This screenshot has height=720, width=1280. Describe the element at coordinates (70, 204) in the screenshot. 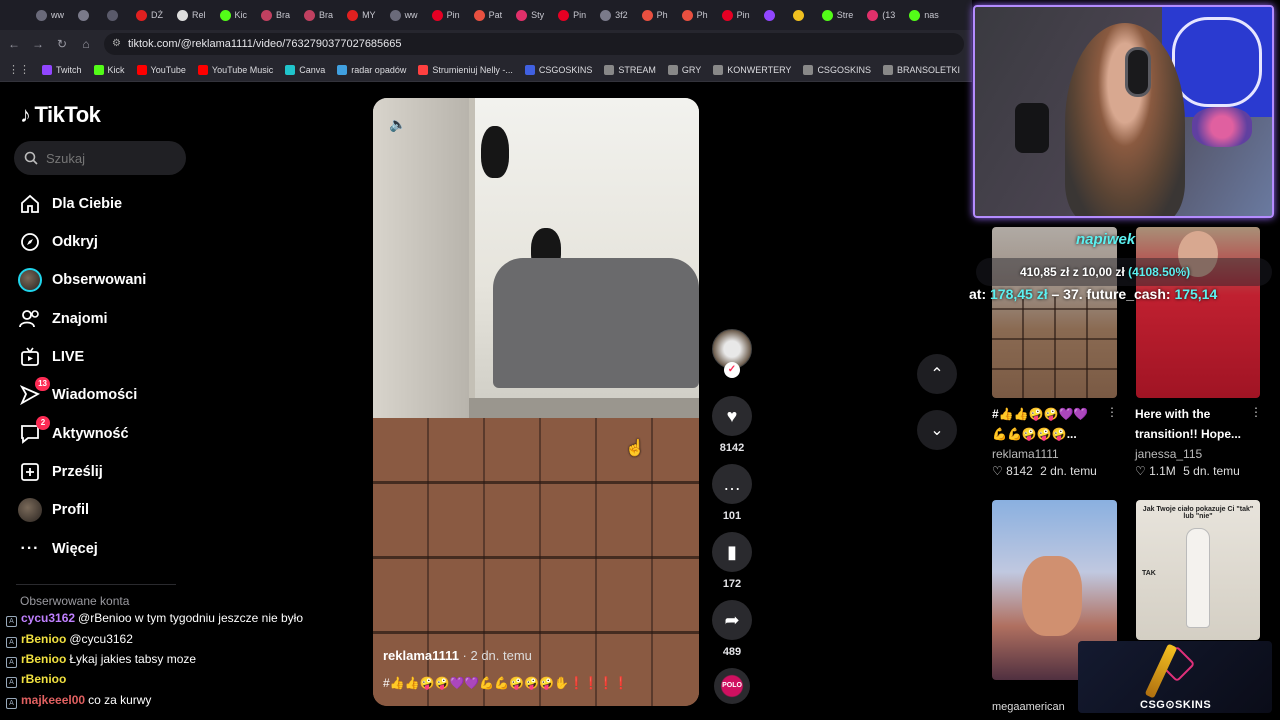

I see `sidebar-item-dla-ciebie: Dla Ciebie` at that location.